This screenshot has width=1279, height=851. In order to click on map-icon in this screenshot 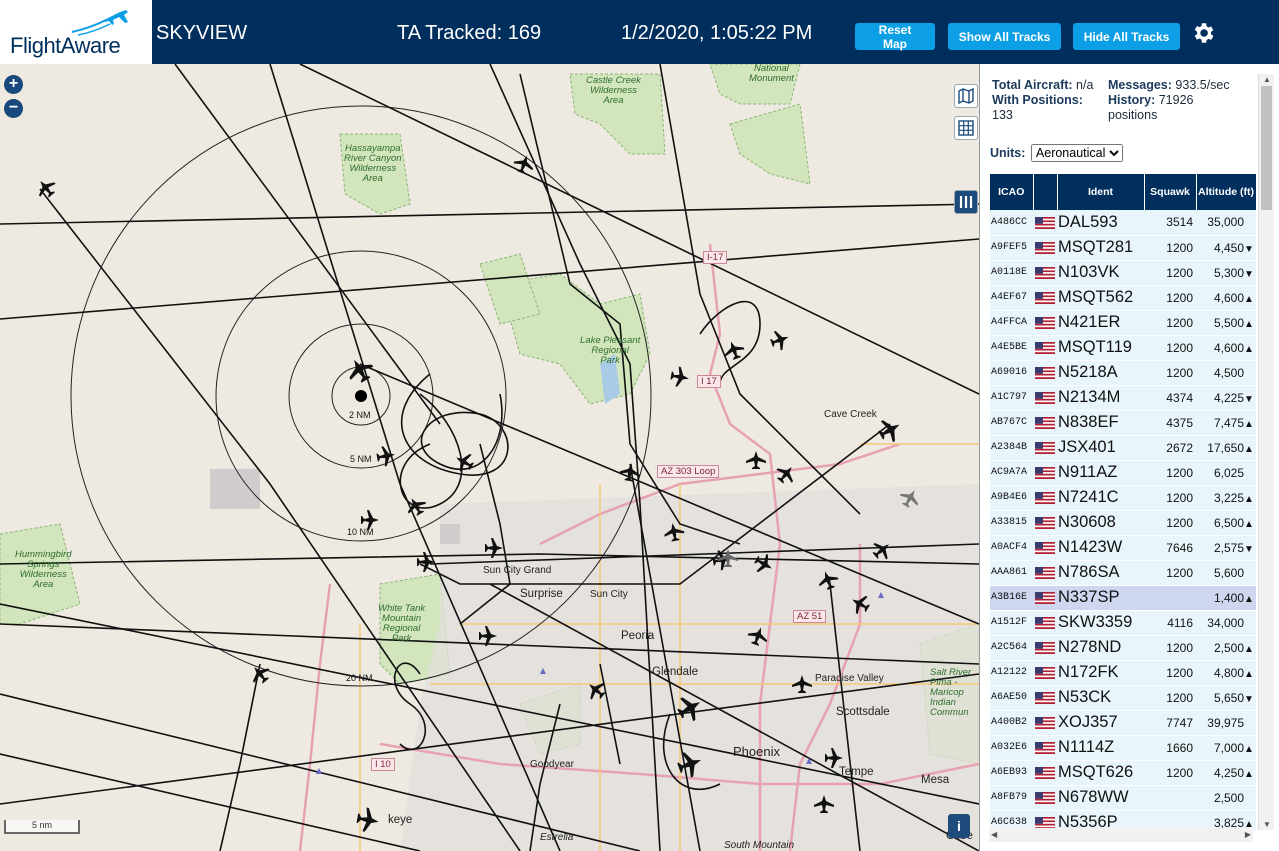, I will do `click(966, 96)`.